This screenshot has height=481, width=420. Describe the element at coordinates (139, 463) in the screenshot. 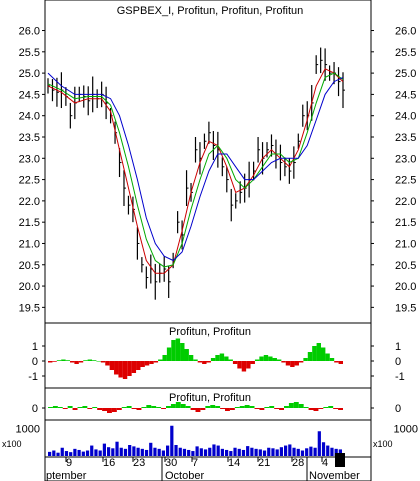

I see `x-tick-label: 23` at that location.